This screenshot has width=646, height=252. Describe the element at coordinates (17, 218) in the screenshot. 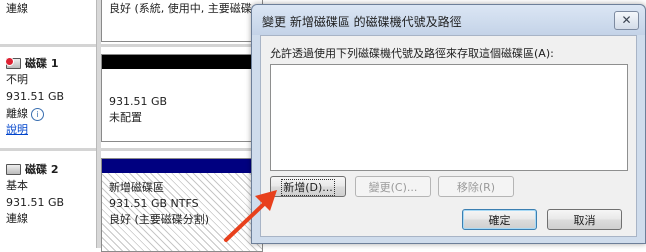

I see `disk2-status: 連線` at that location.